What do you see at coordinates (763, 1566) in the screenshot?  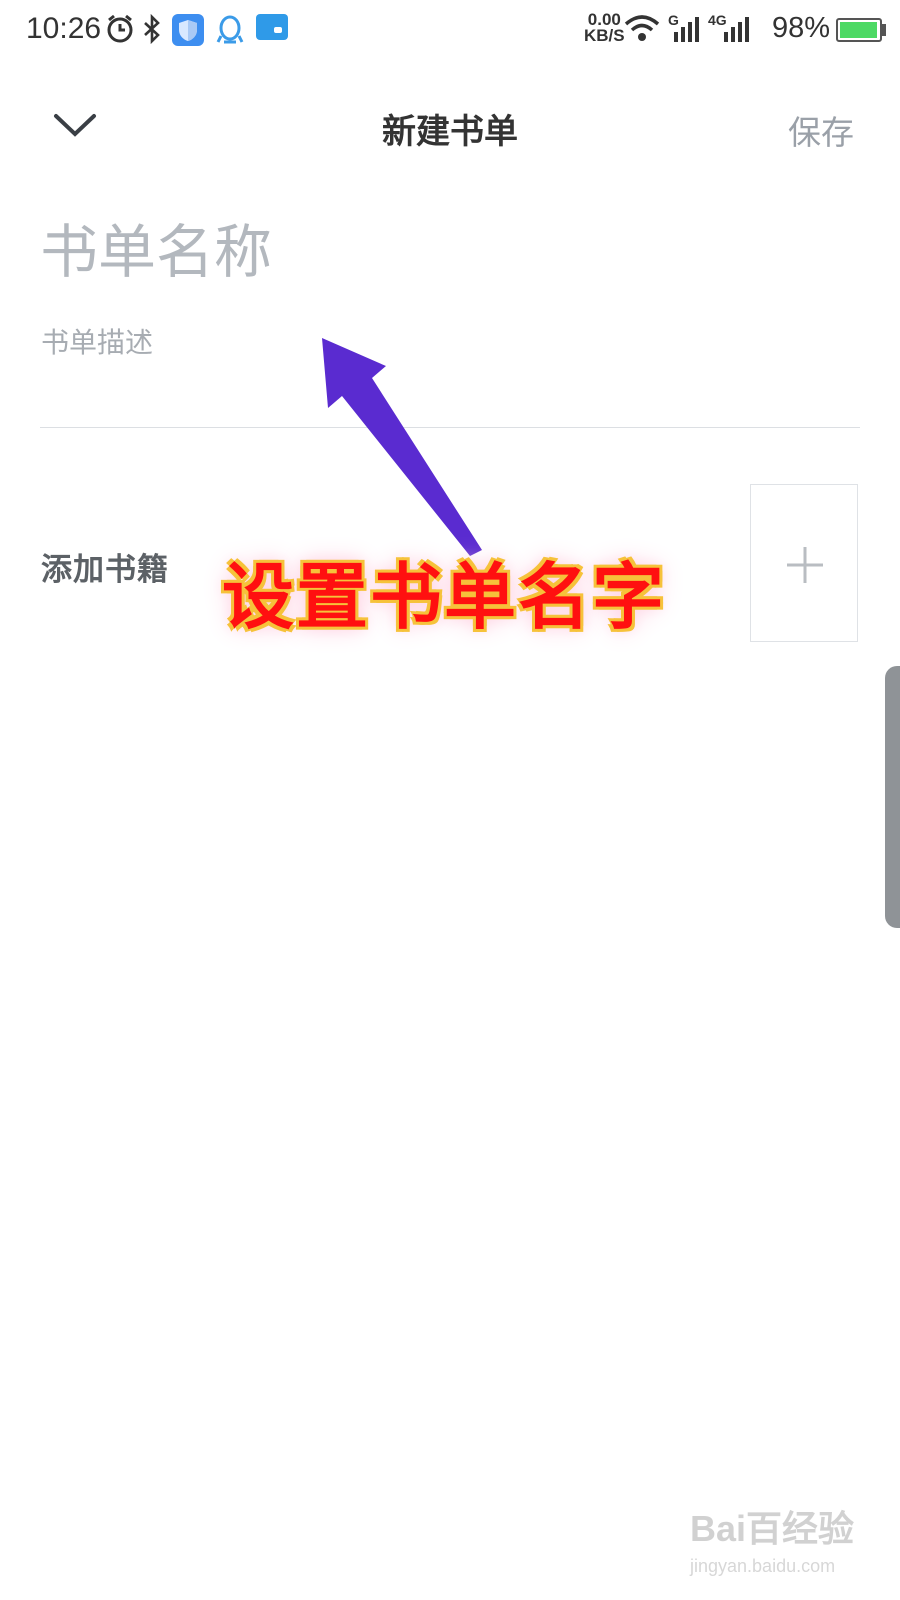 I see `watermark-url: jingyan.baidu.com` at bounding box center [763, 1566].